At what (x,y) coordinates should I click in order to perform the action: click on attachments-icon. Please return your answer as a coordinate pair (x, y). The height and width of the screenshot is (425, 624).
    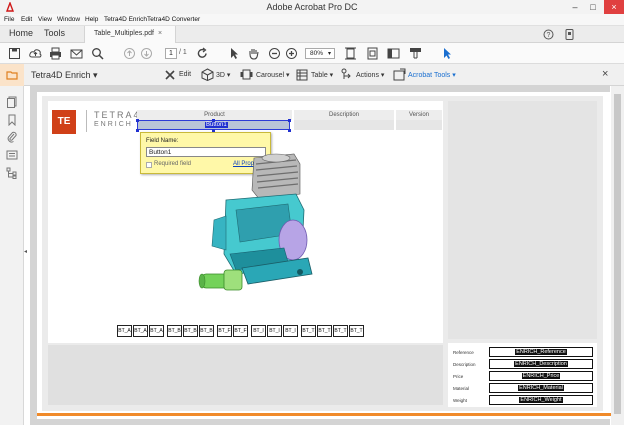
    Looking at the image, I should click on (12, 137).